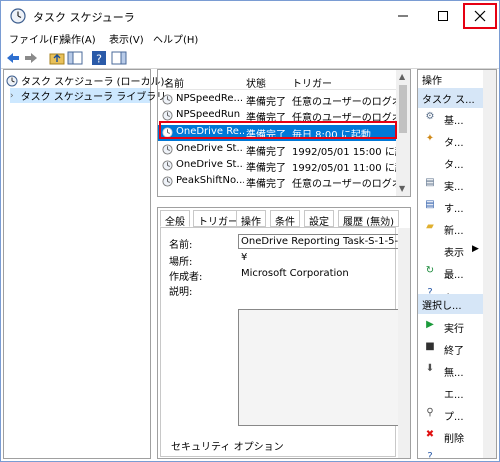 This screenshot has height=462, width=500. Describe the element at coordinates (430, 270) in the screenshot. I see `action-icon: ↻` at that location.